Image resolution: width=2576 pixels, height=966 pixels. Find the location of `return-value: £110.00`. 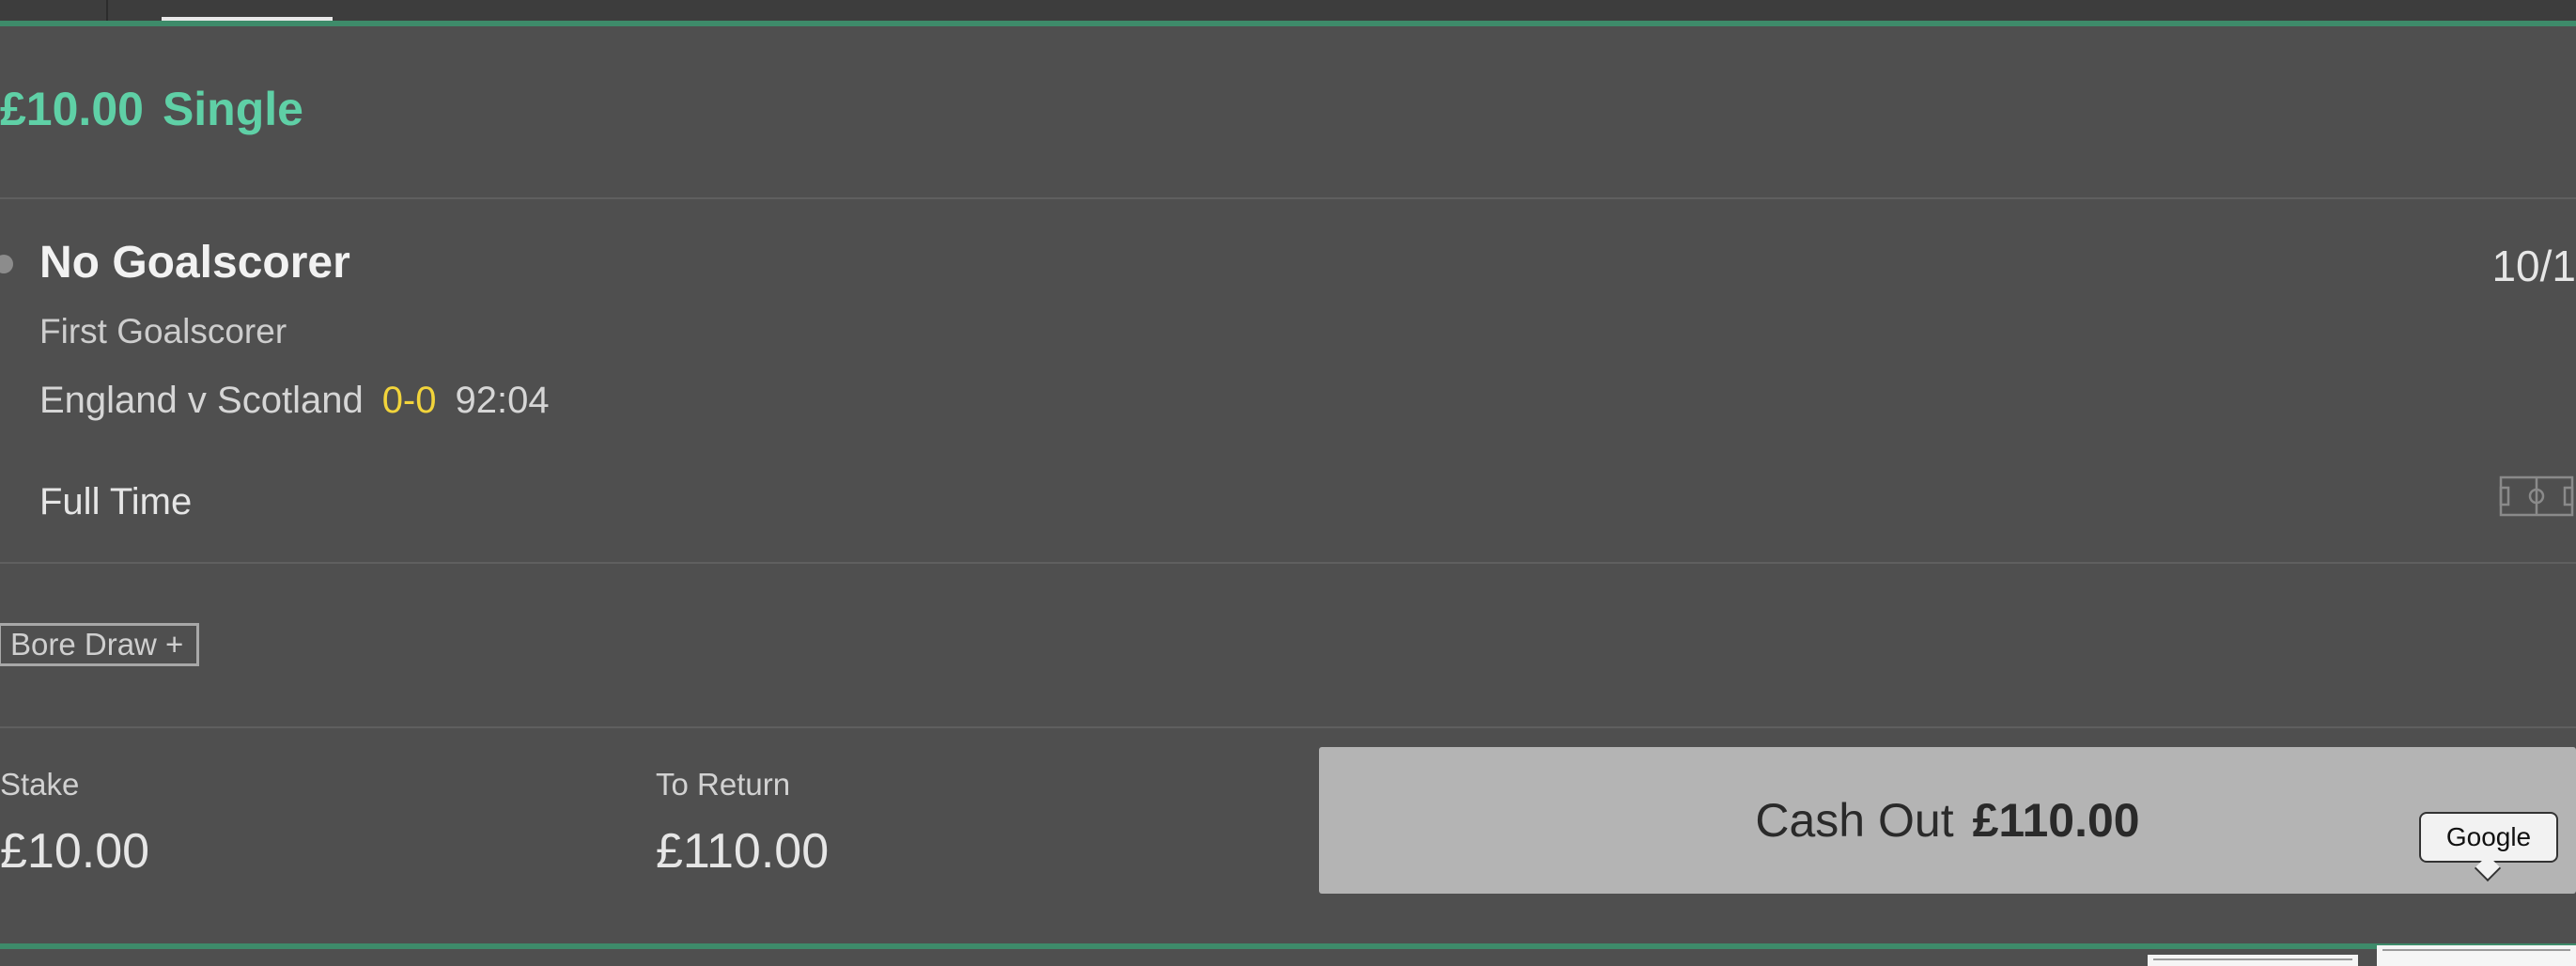

return-value: £110.00 is located at coordinates (743, 851).